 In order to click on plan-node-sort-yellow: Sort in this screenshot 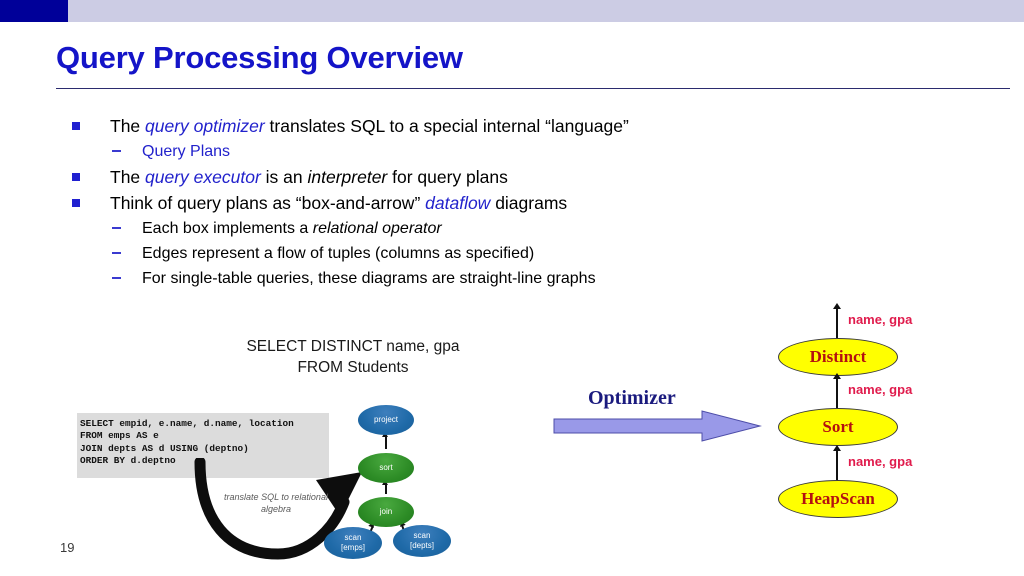, I will do `click(838, 427)`.